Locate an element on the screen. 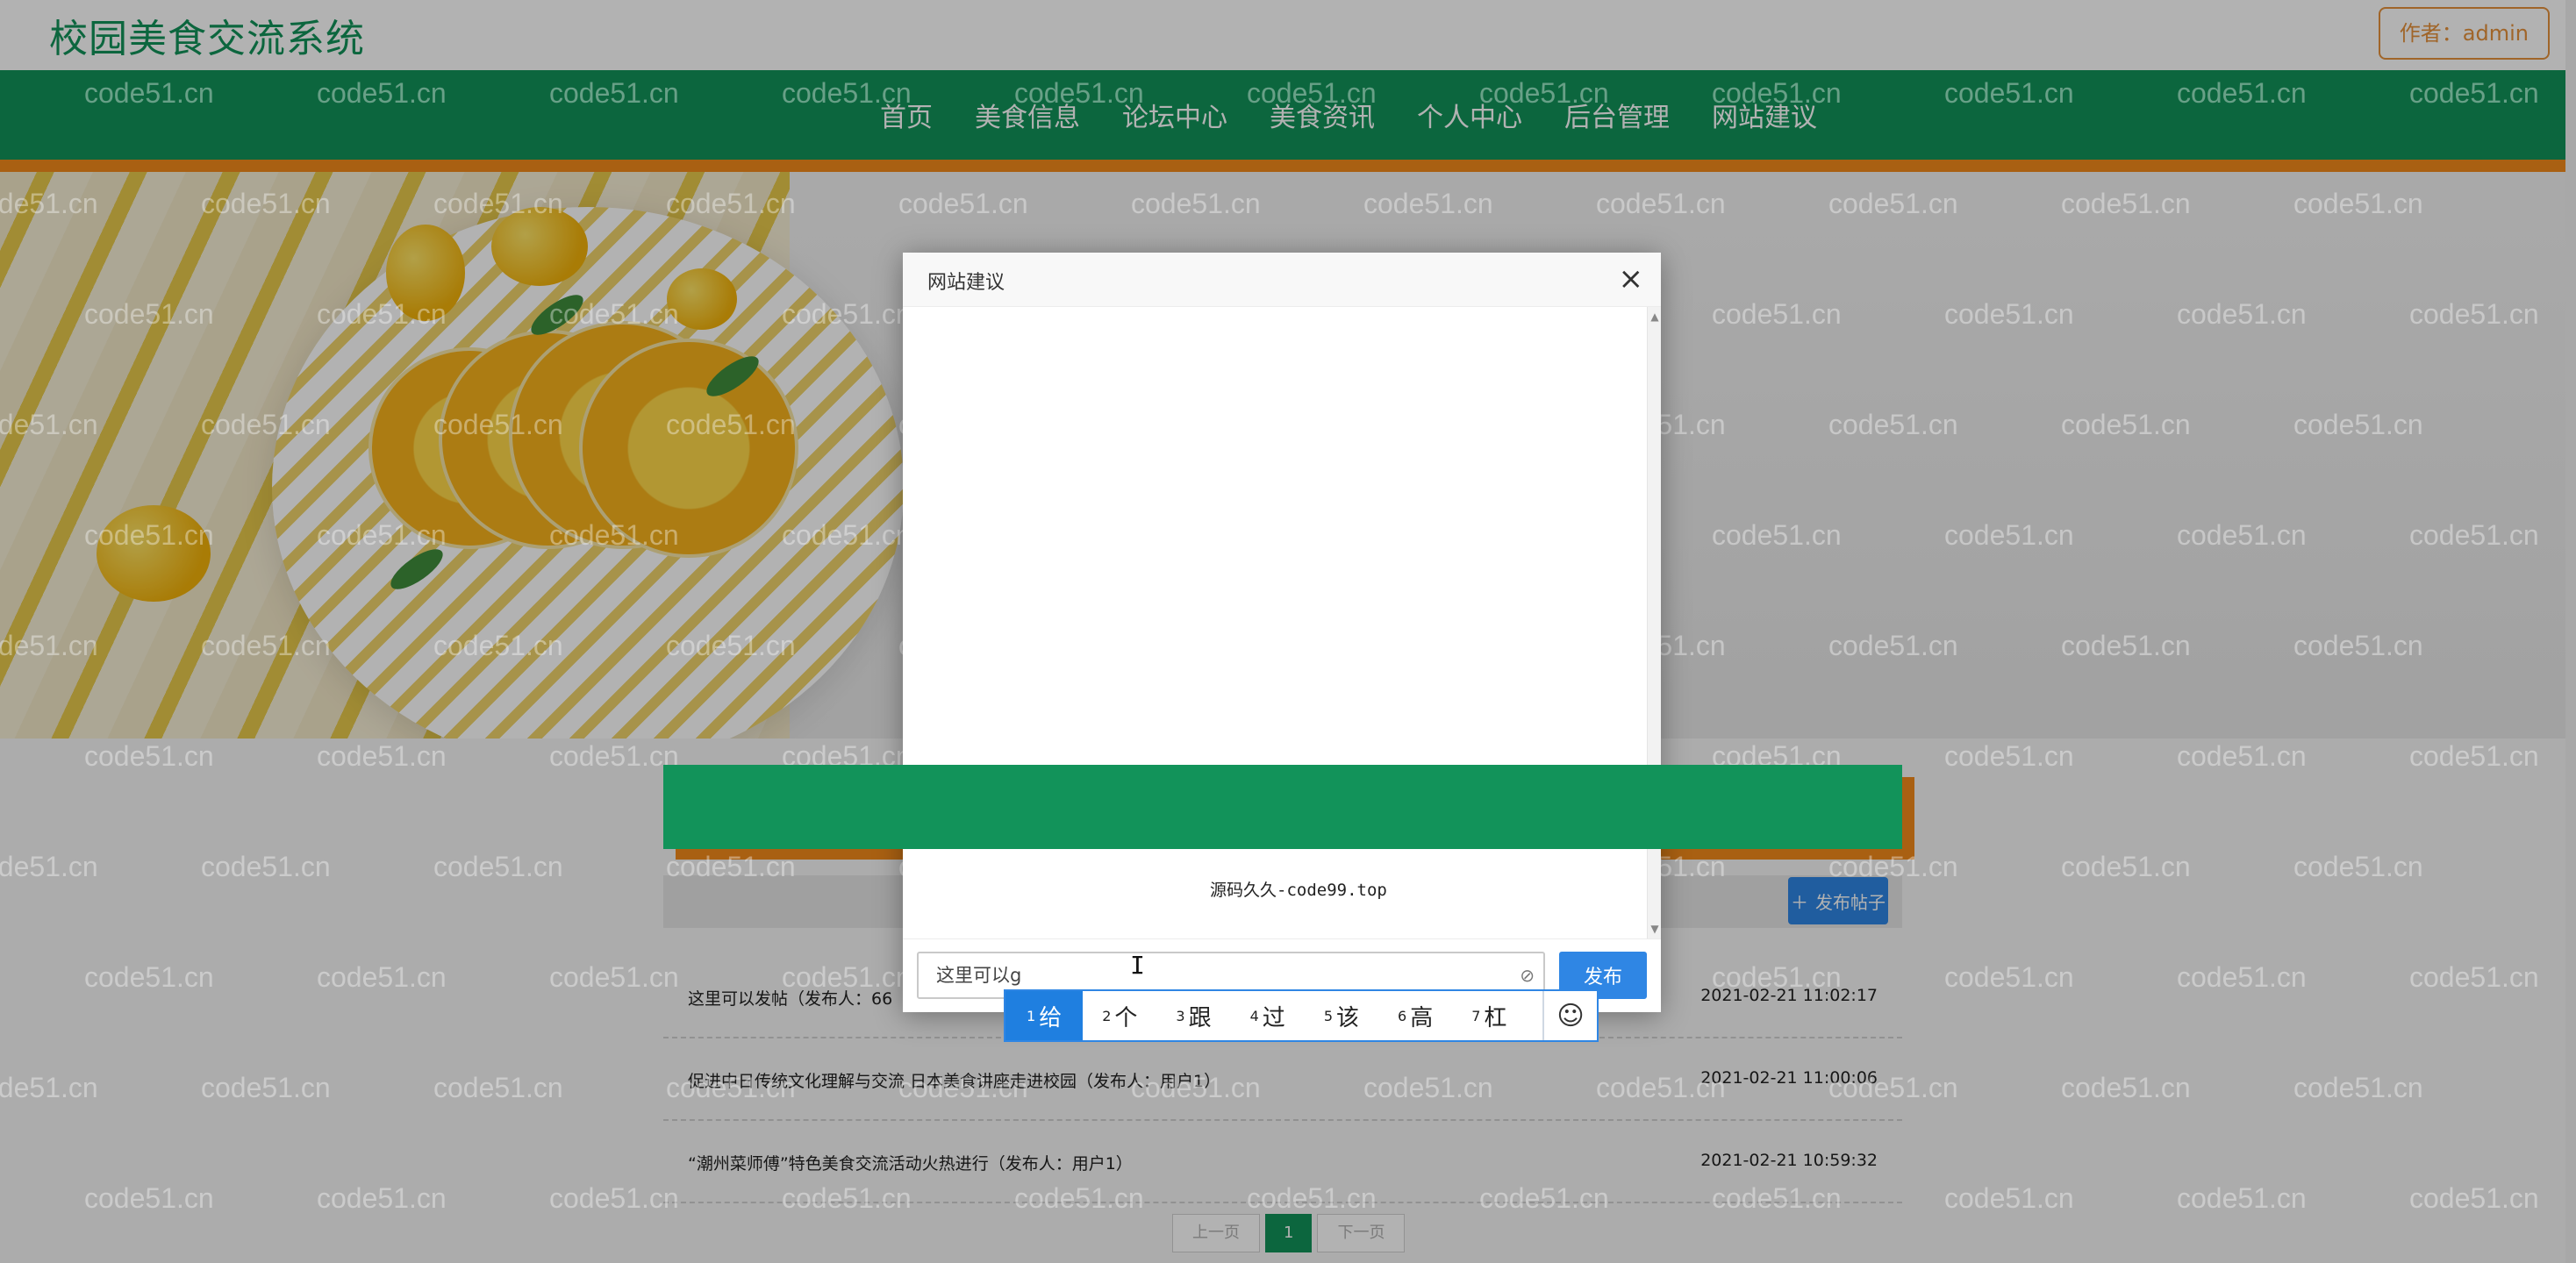 The width and height of the screenshot is (2576, 1263). ime-candidate: 7 杠 is located at coordinates (1489, 1016).